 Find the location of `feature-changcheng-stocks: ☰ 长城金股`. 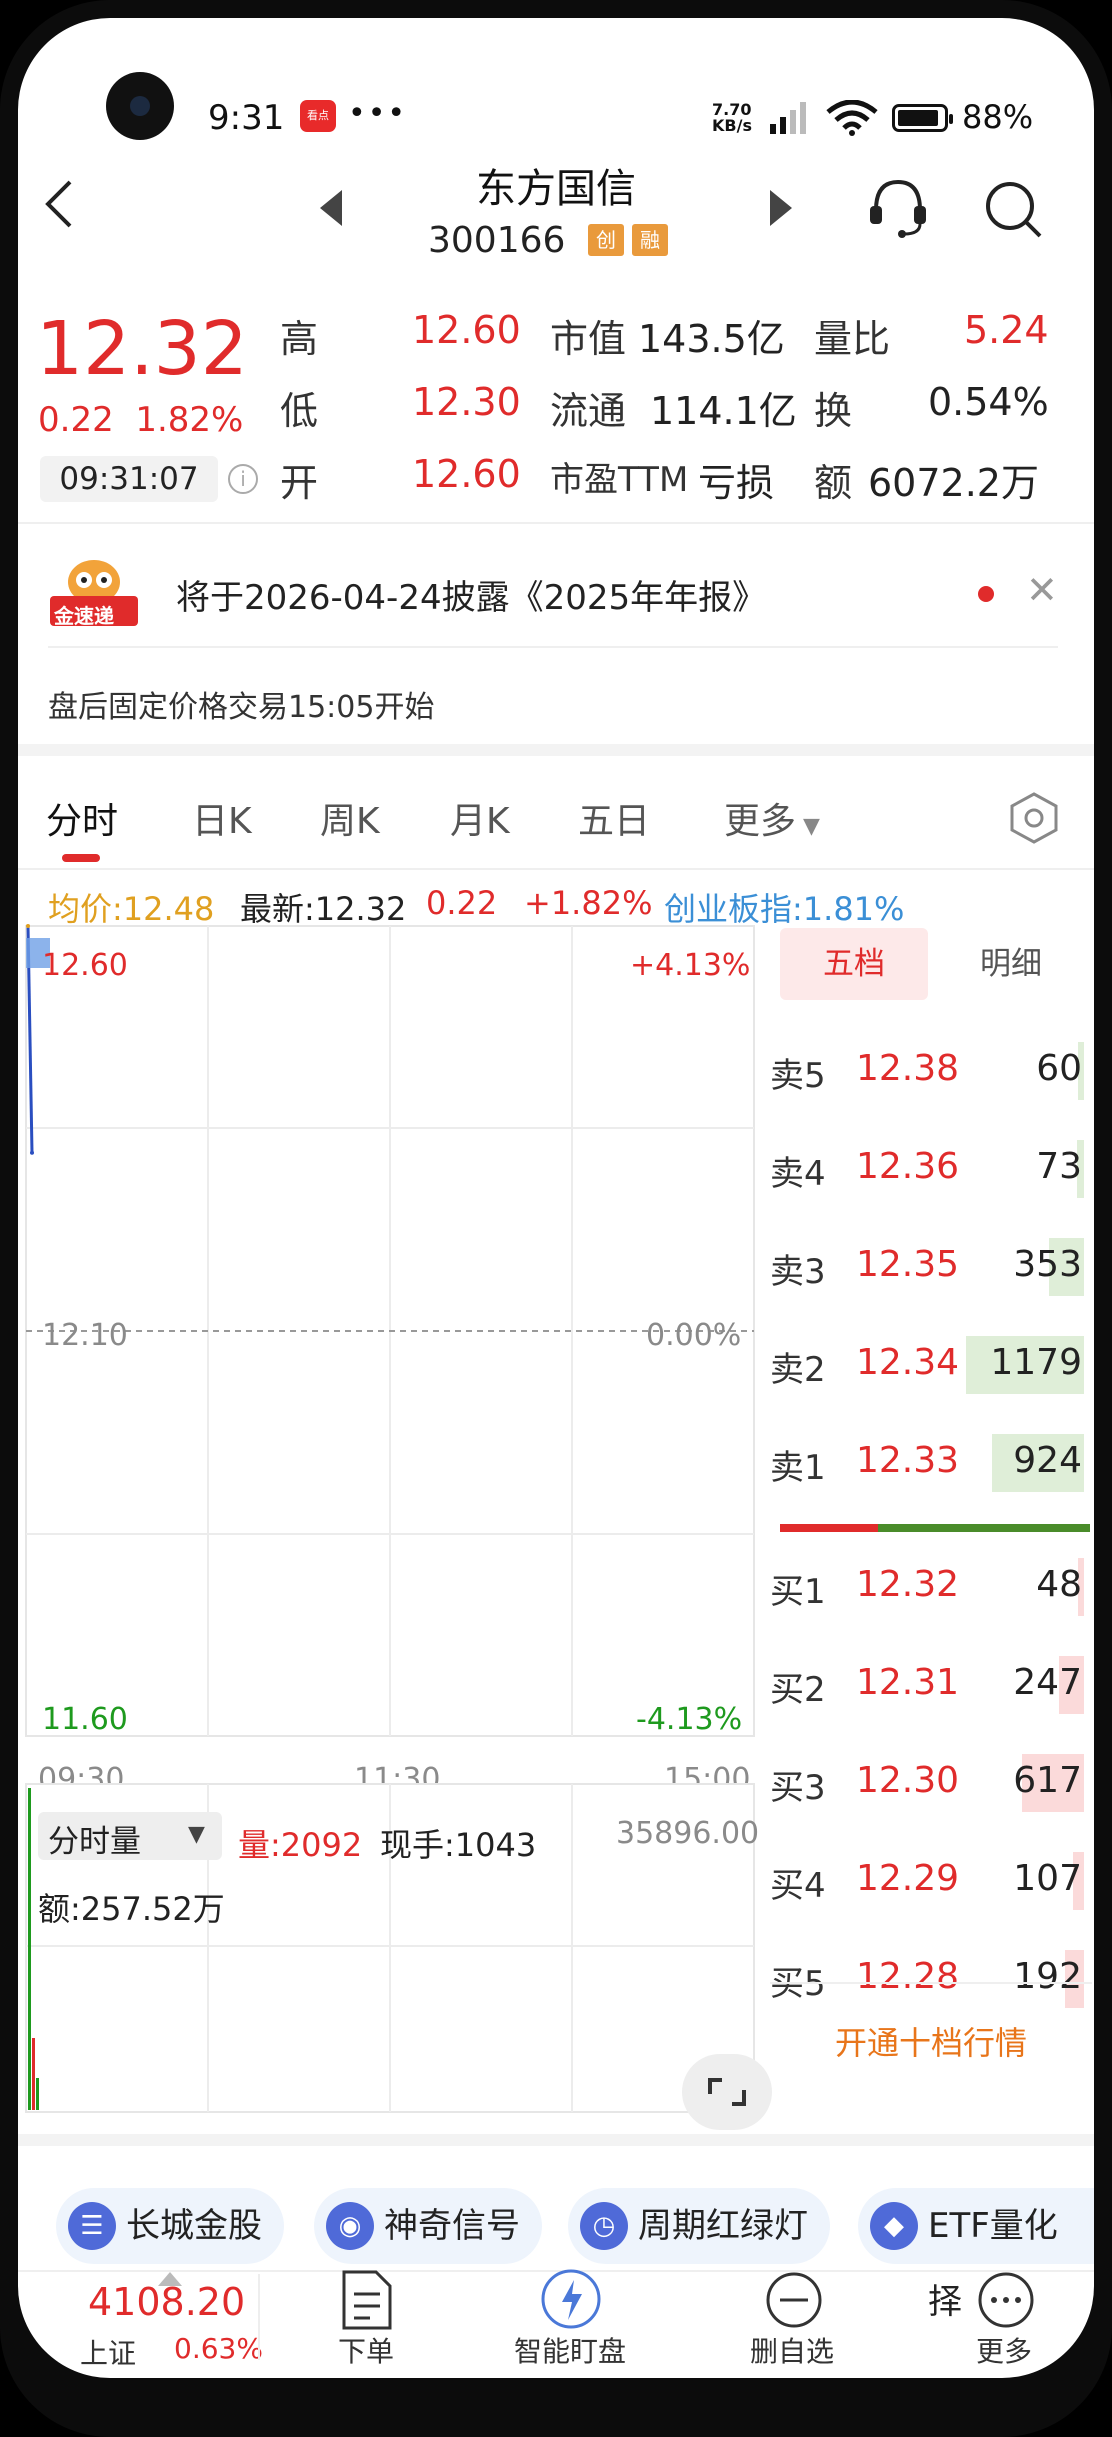

feature-changcheng-stocks: ☰ 长城金股 is located at coordinates (170, 2226).